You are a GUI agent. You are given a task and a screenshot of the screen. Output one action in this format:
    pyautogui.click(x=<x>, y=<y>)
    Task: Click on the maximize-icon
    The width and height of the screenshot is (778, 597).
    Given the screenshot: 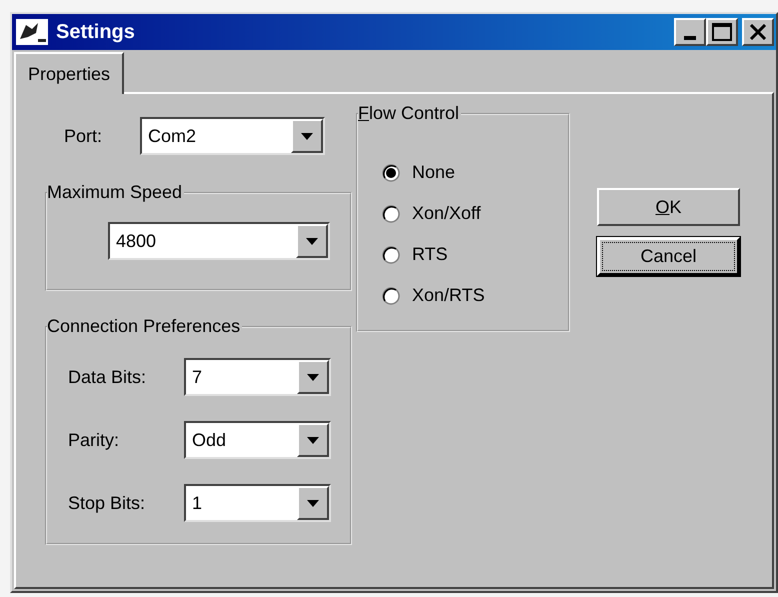 What is the action you would take?
    pyautogui.click(x=722, y=32)
    